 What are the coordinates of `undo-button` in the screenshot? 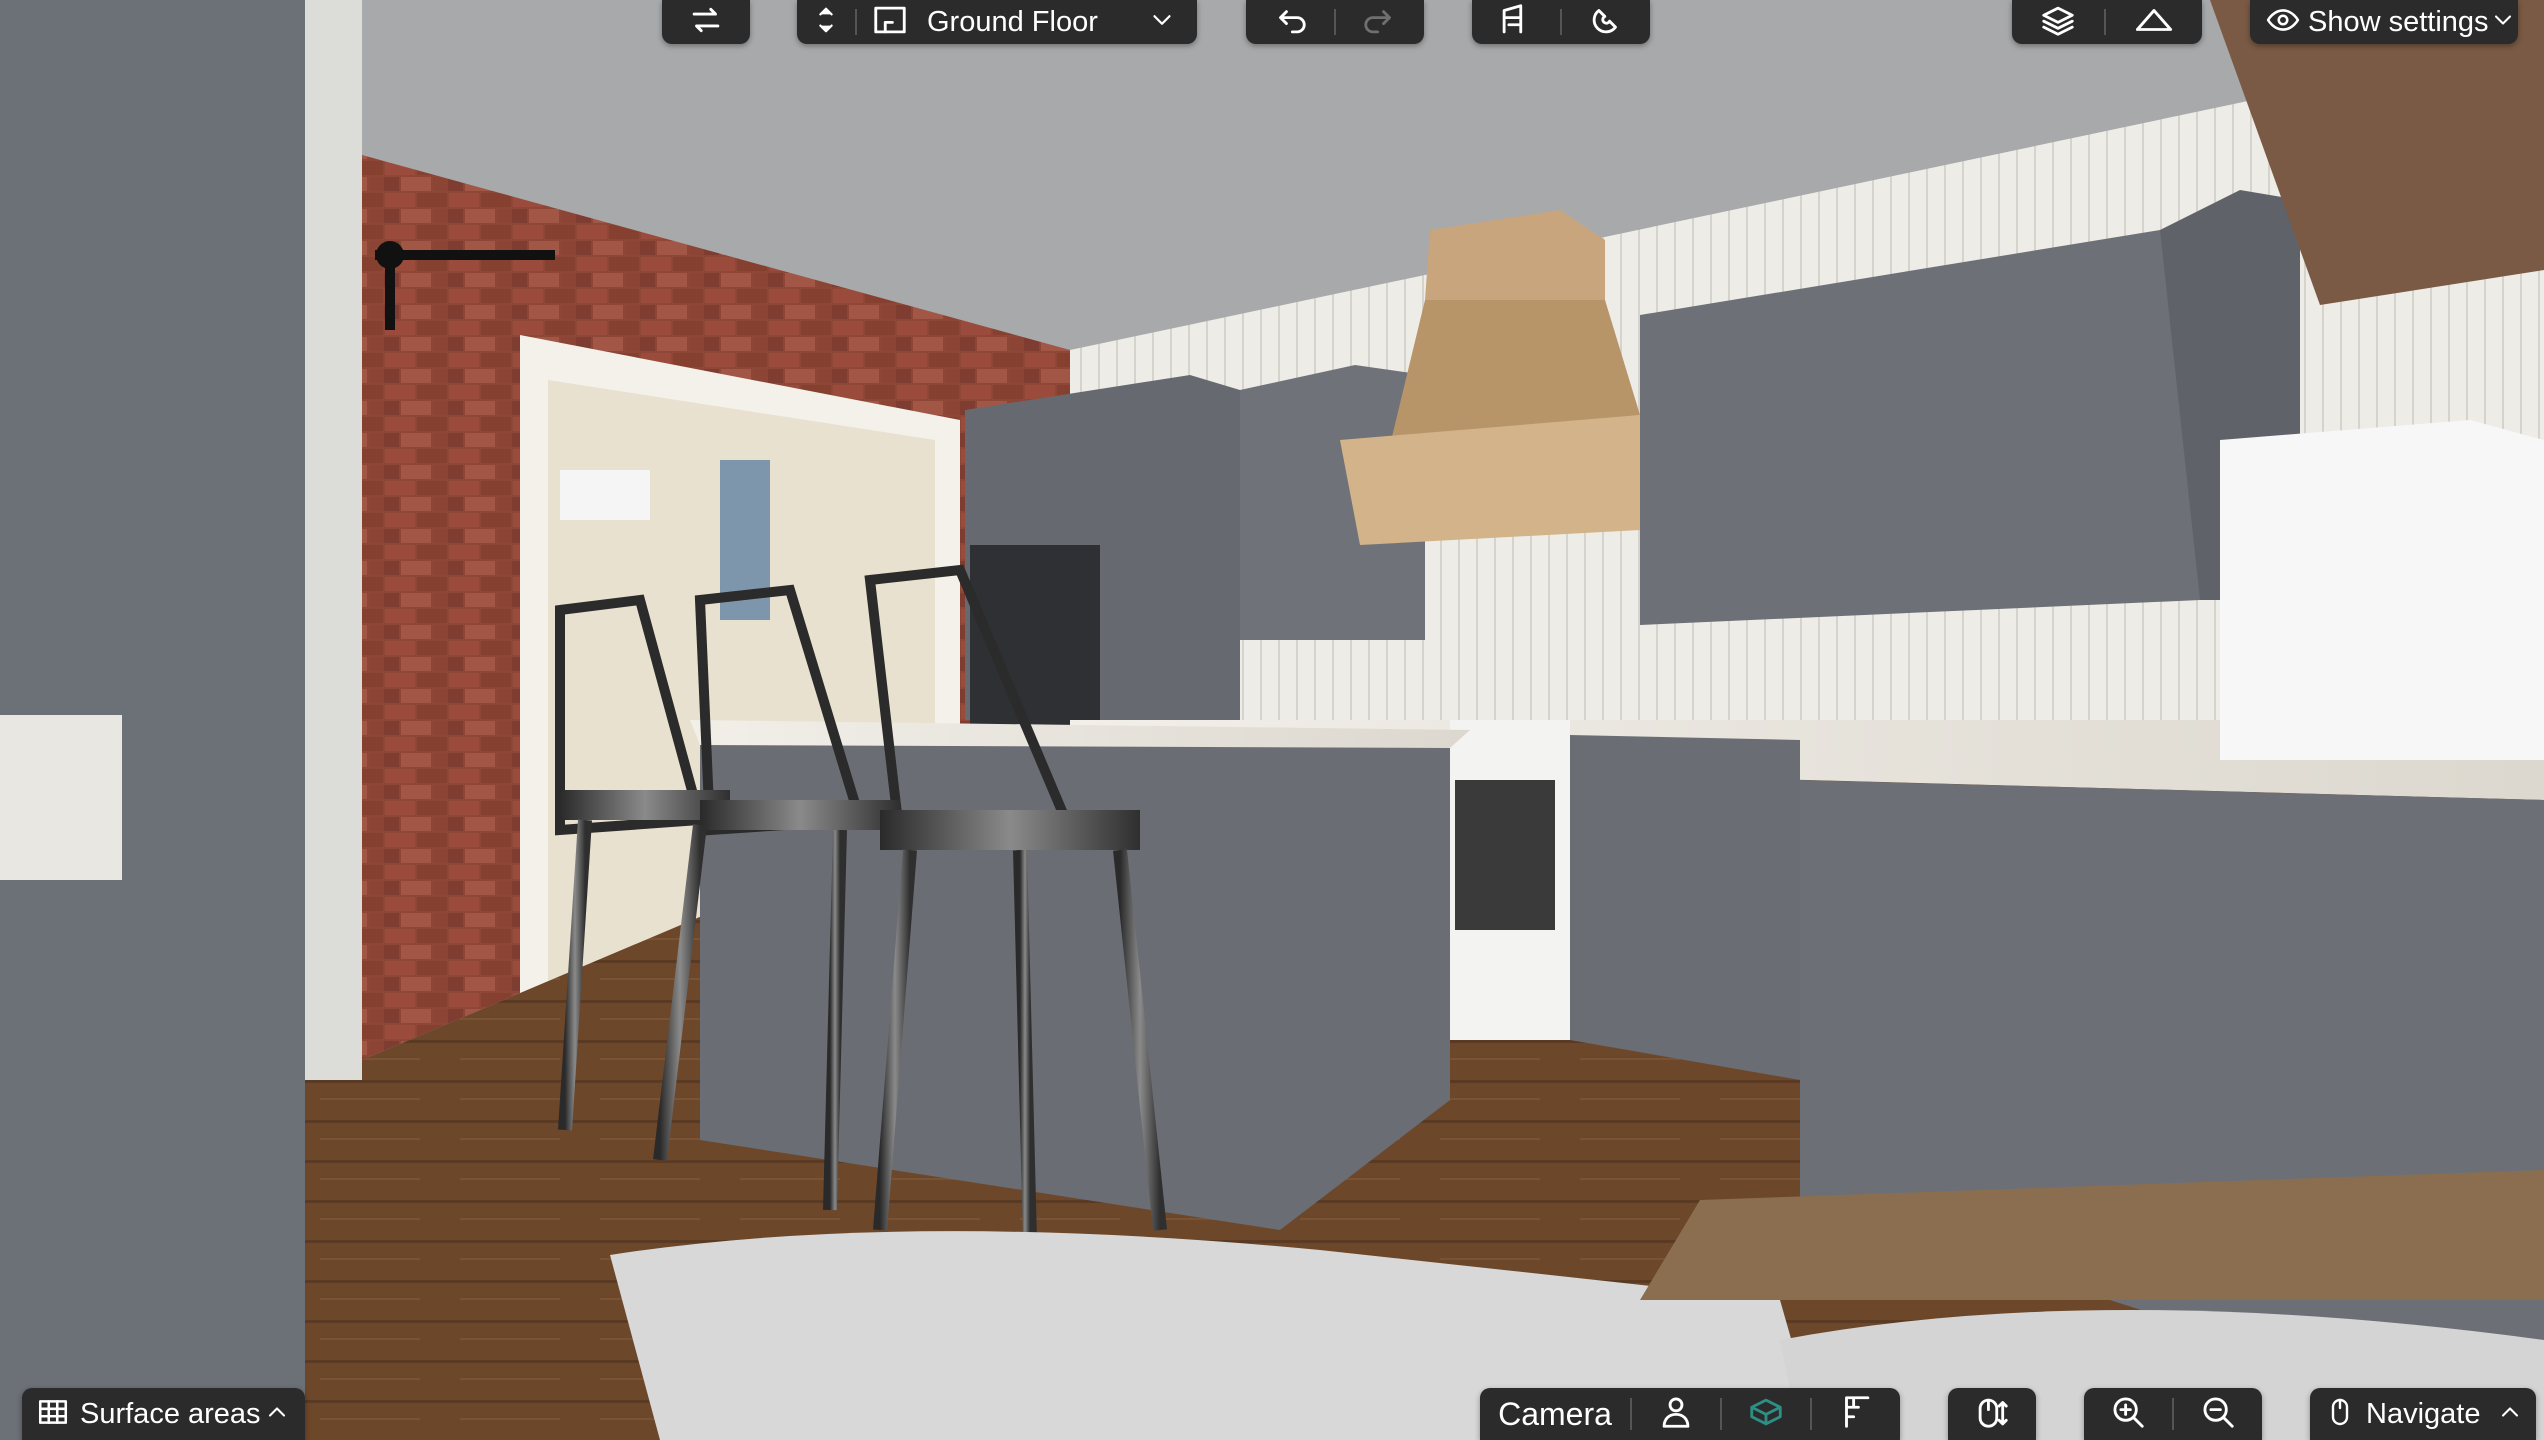 It's located at (1290, 22).